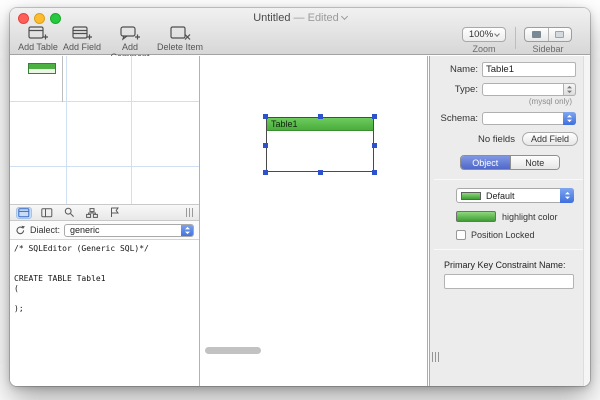 This screenshot has height=400, width=600. What do you see at coordinates (92, 213) in the screenshot?
I see `hierarchy-icon` at bounding box center [92, 213].